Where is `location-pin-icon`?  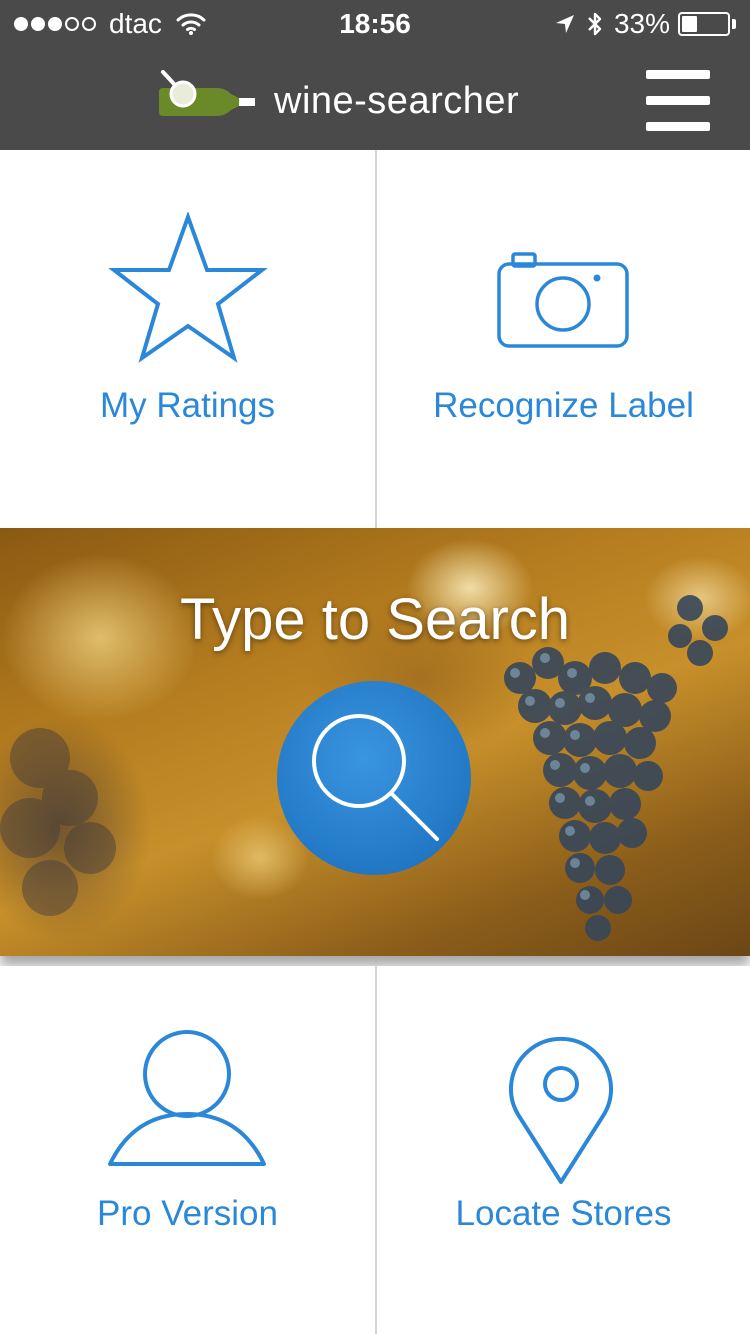 location-pin-icon is located at coordinates (561, 1110).